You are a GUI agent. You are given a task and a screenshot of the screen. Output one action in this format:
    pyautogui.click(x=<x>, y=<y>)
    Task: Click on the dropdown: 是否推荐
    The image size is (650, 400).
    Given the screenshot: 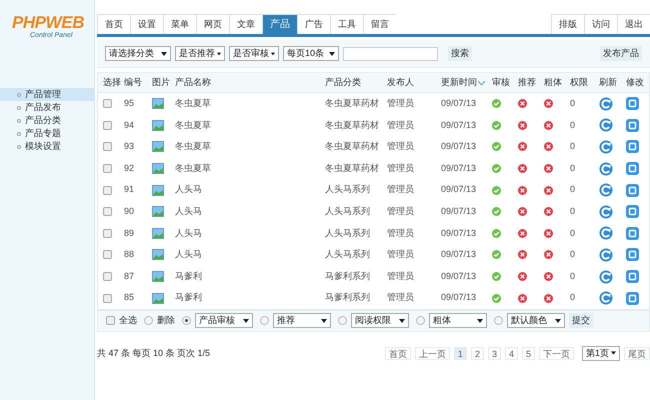 What is the action you would take?
    pyautogui.click(x=200, y=53)
    